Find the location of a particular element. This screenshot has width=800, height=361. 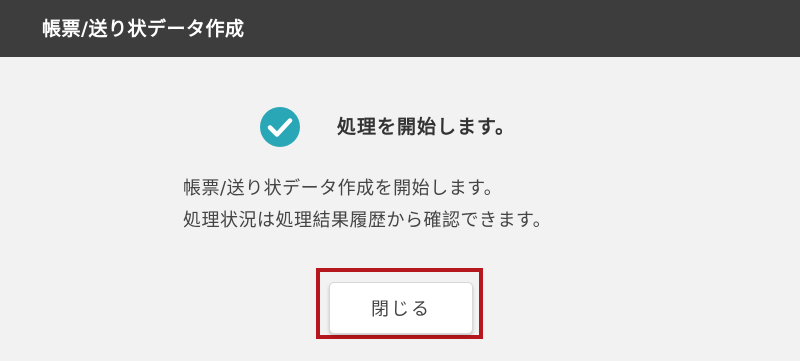

dialog-title: 帳票/送り状データ作成 is located at coordinates (143, 29).